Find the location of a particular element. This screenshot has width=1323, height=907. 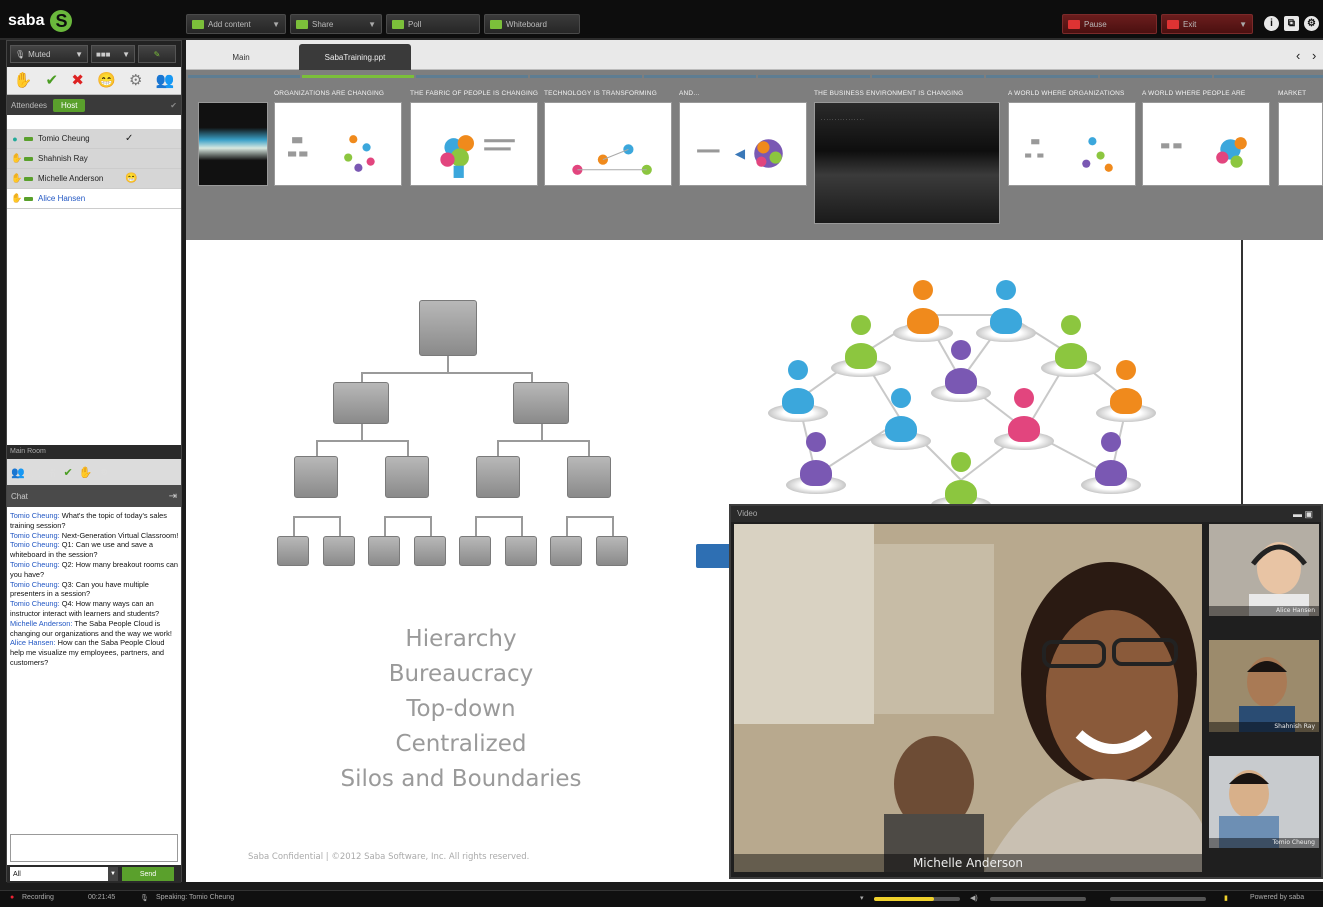

tab-main: Main is located at coordinates (241, 57).